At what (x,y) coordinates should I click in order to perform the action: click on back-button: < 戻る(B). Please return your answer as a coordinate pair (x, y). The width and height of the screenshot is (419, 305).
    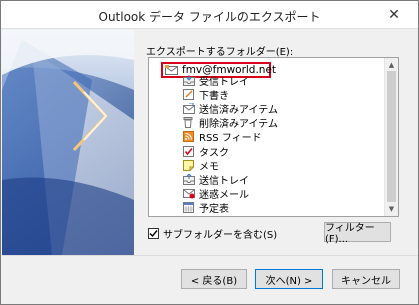
    Looking at the image, I should click on (214, 279).